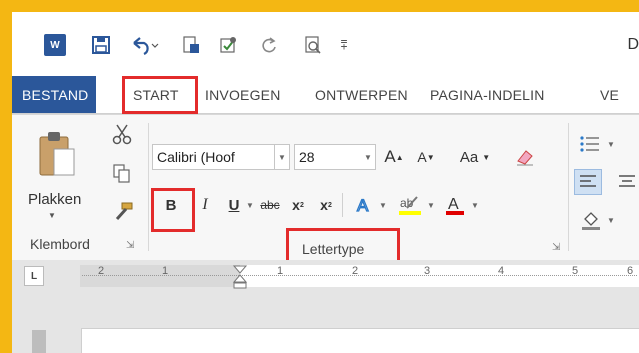 The image size is (639, 353). I want to click on strikethrough-button: abc, so click(270, 205).